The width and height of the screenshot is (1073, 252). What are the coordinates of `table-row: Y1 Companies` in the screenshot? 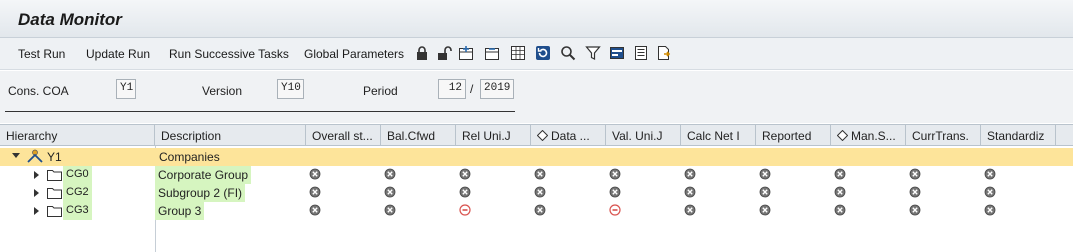 It's located at (536, 157).